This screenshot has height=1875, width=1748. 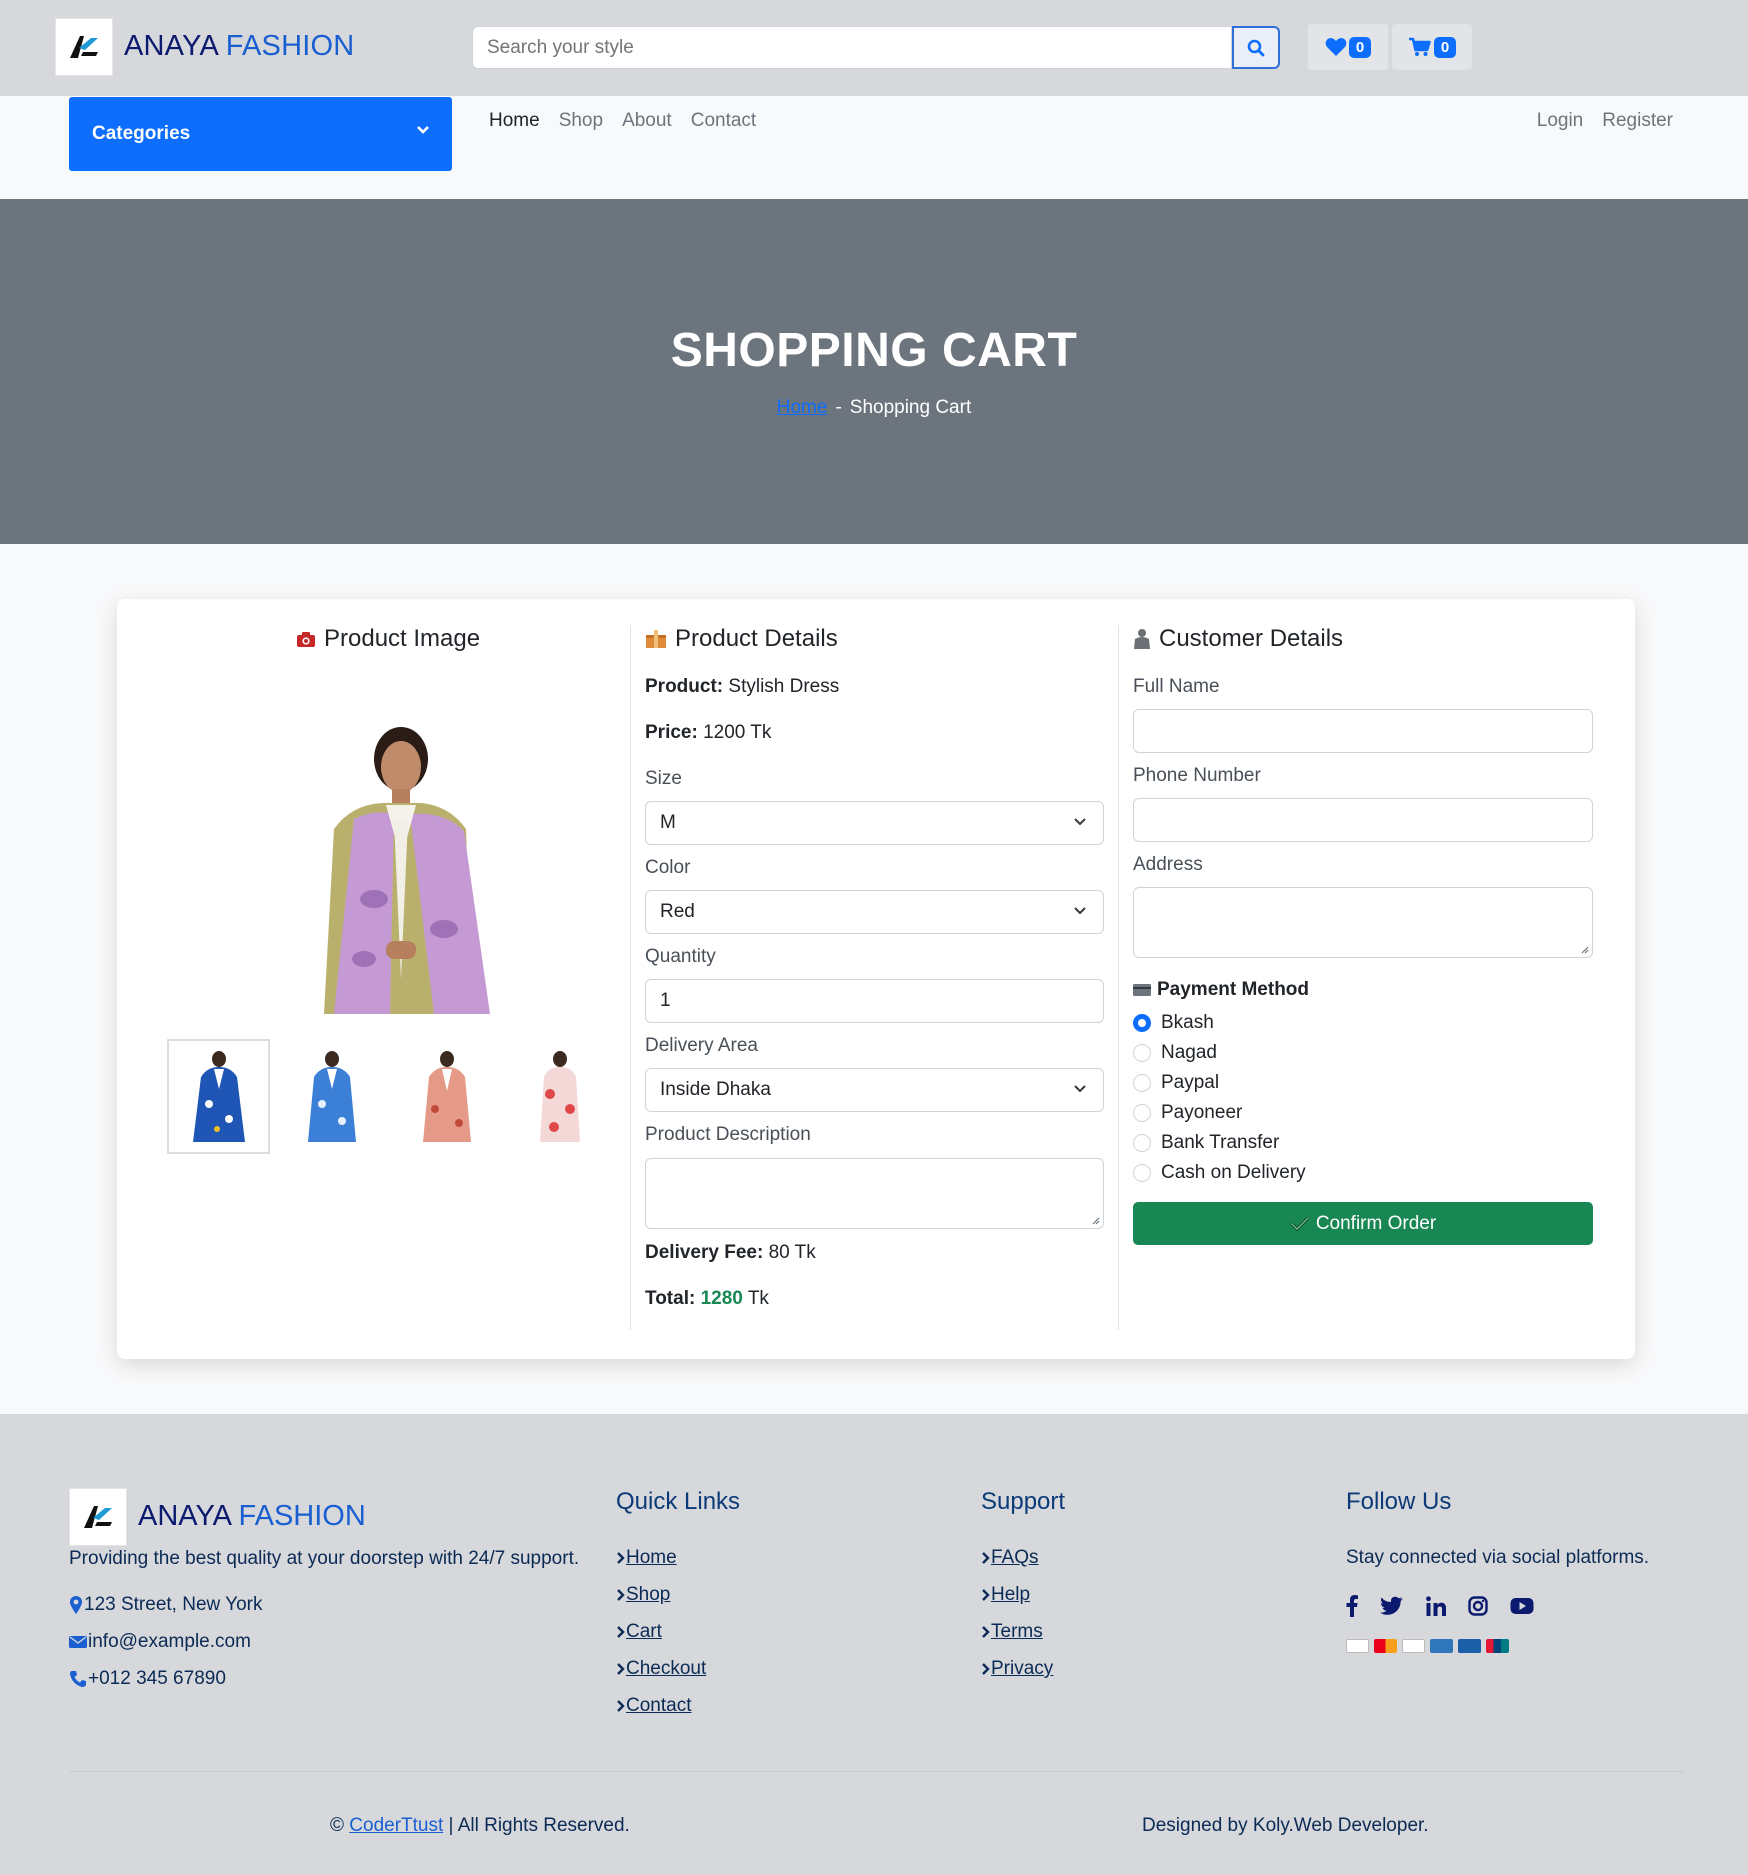 I want to click on quantity-input: 1, so click(x=874, y=1001).